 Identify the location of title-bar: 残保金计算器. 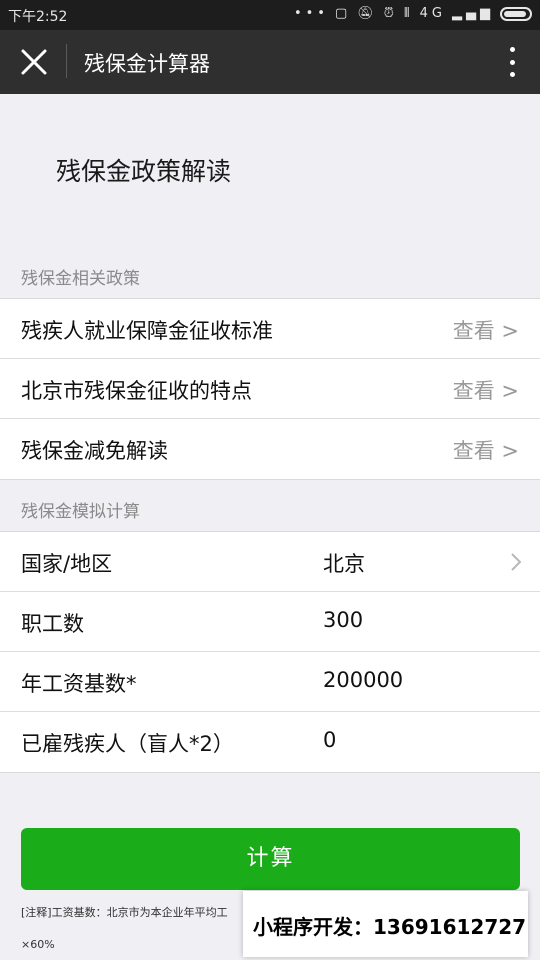
(270, 62).